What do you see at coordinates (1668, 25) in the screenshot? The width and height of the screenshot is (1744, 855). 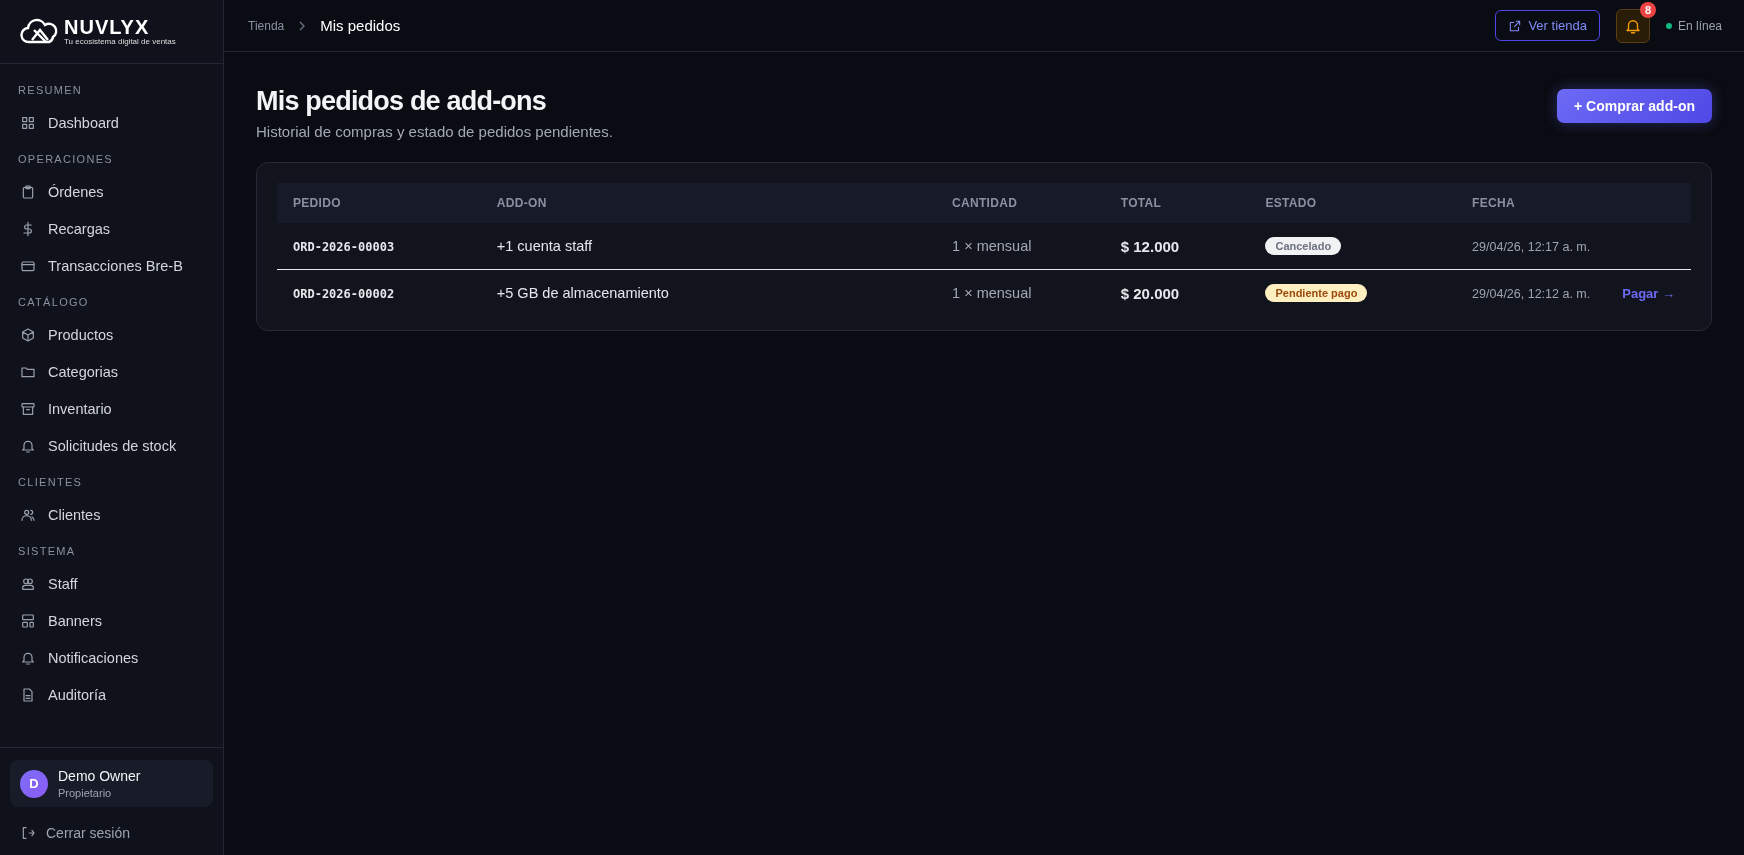 I see `status-dot` at bounding box center [1668, 25].